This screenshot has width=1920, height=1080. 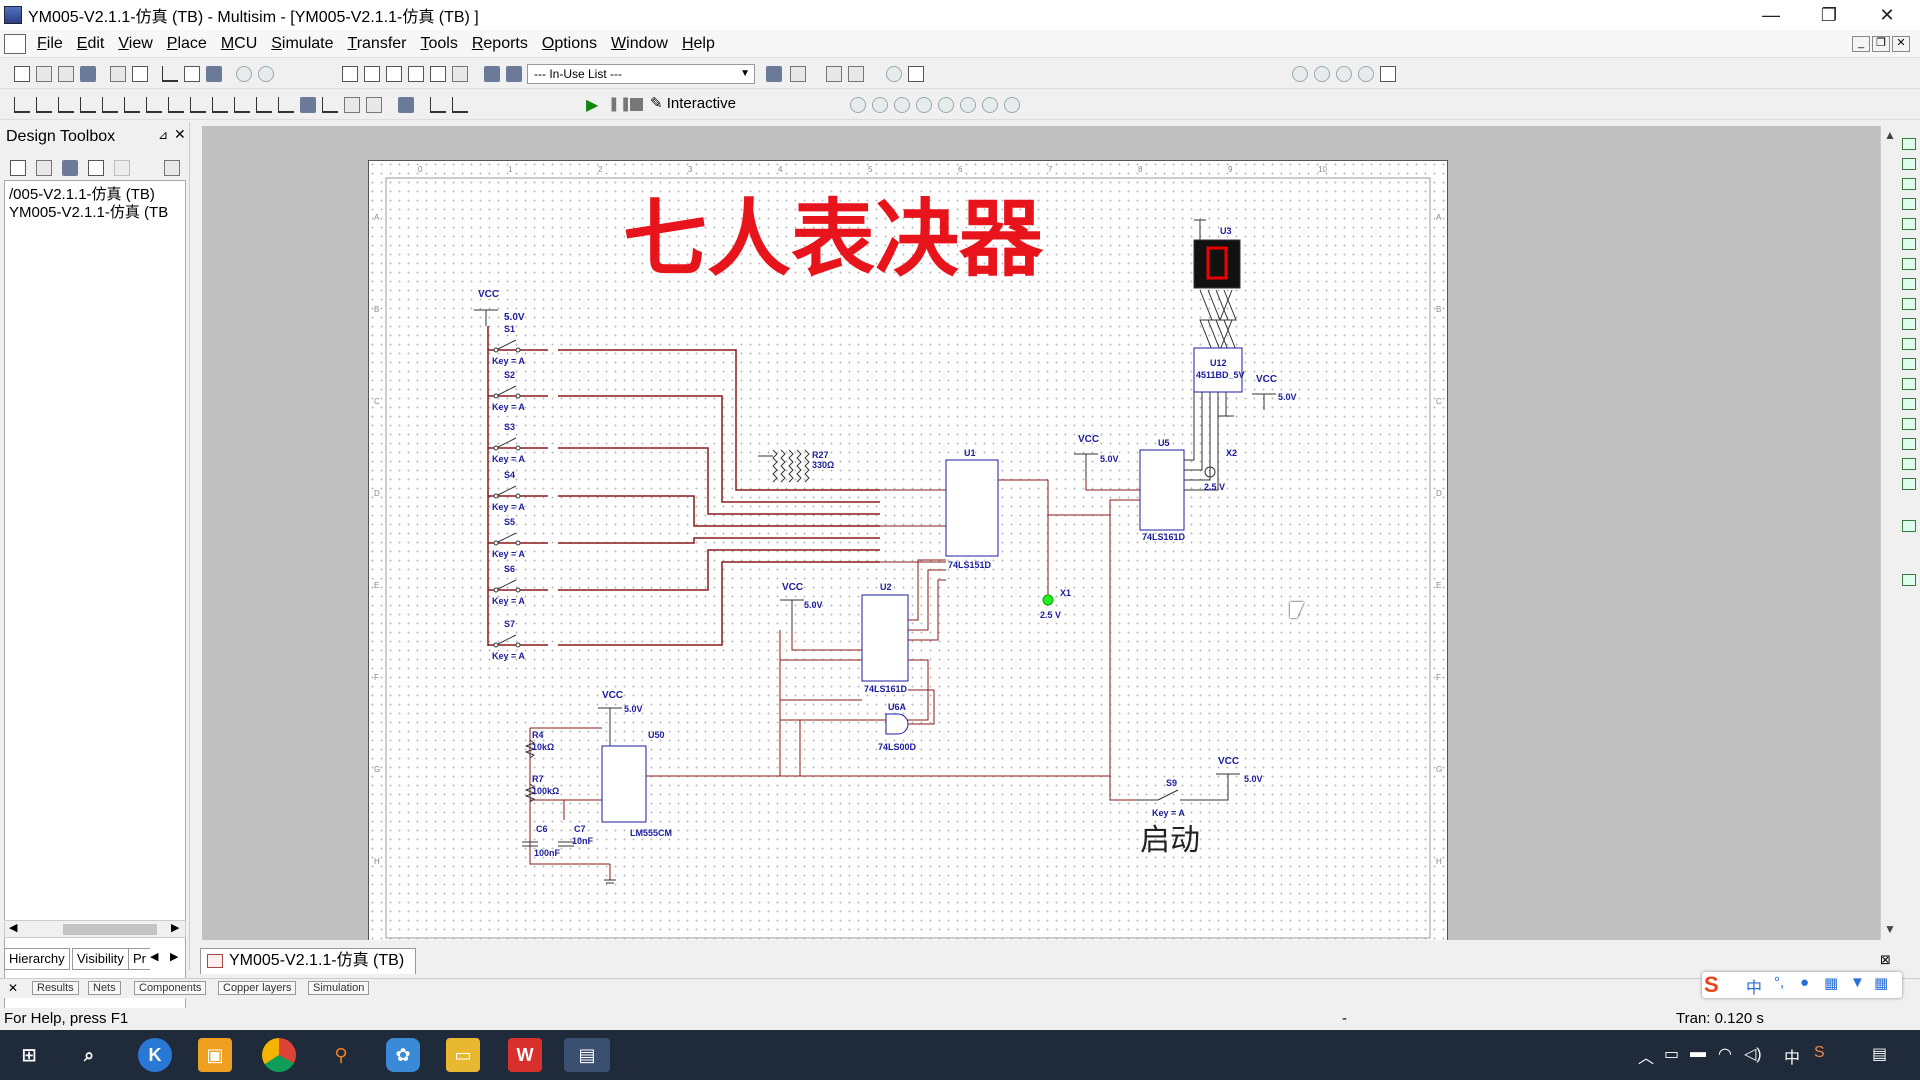 What do you see at coordinates (176, 105) in the screenshot?
I see `mcu-icon` at bounding box center [176, 105].